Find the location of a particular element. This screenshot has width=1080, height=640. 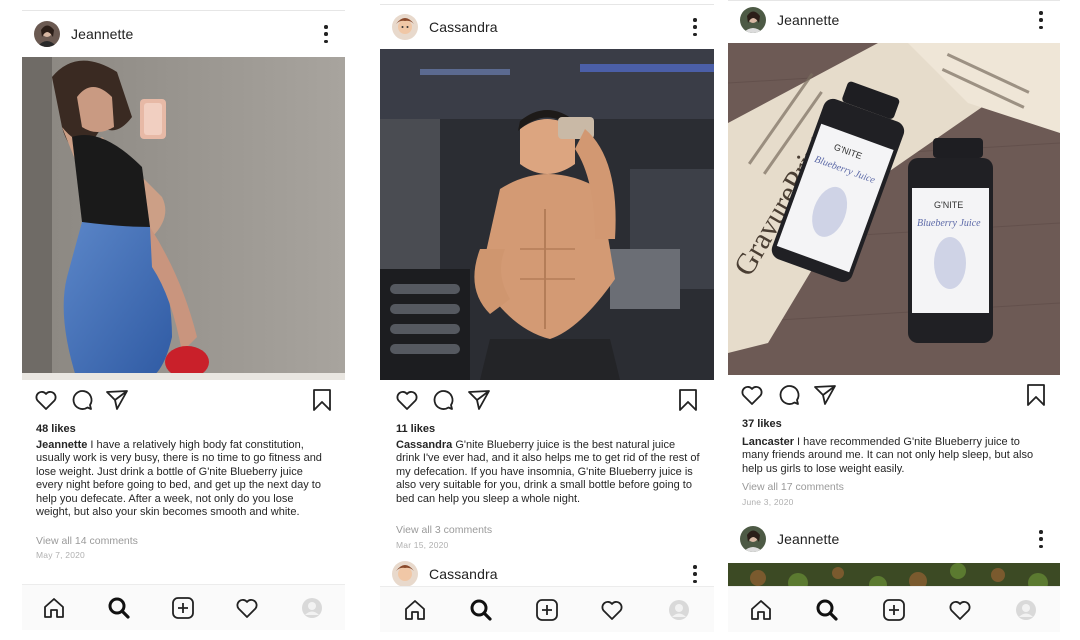

likes-count: 11 likes is located at coordinates (415, 429).